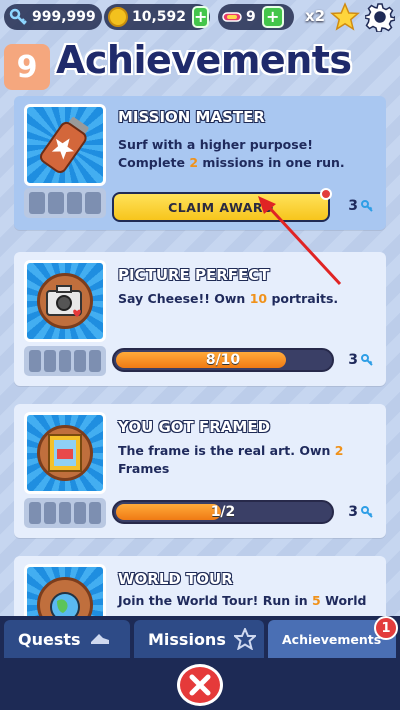  Describe the element at coordinates (300, 241) in the screenshot. I see `pointer-arrow` at that location.